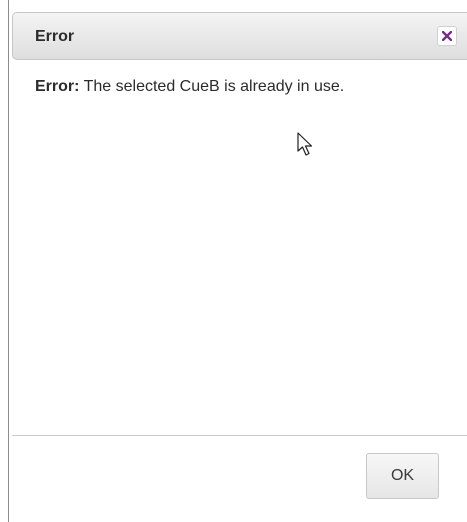  Describe the element at coordinates (239, 435) in the screenshot. I see `dialog-footer-divider` at that location.